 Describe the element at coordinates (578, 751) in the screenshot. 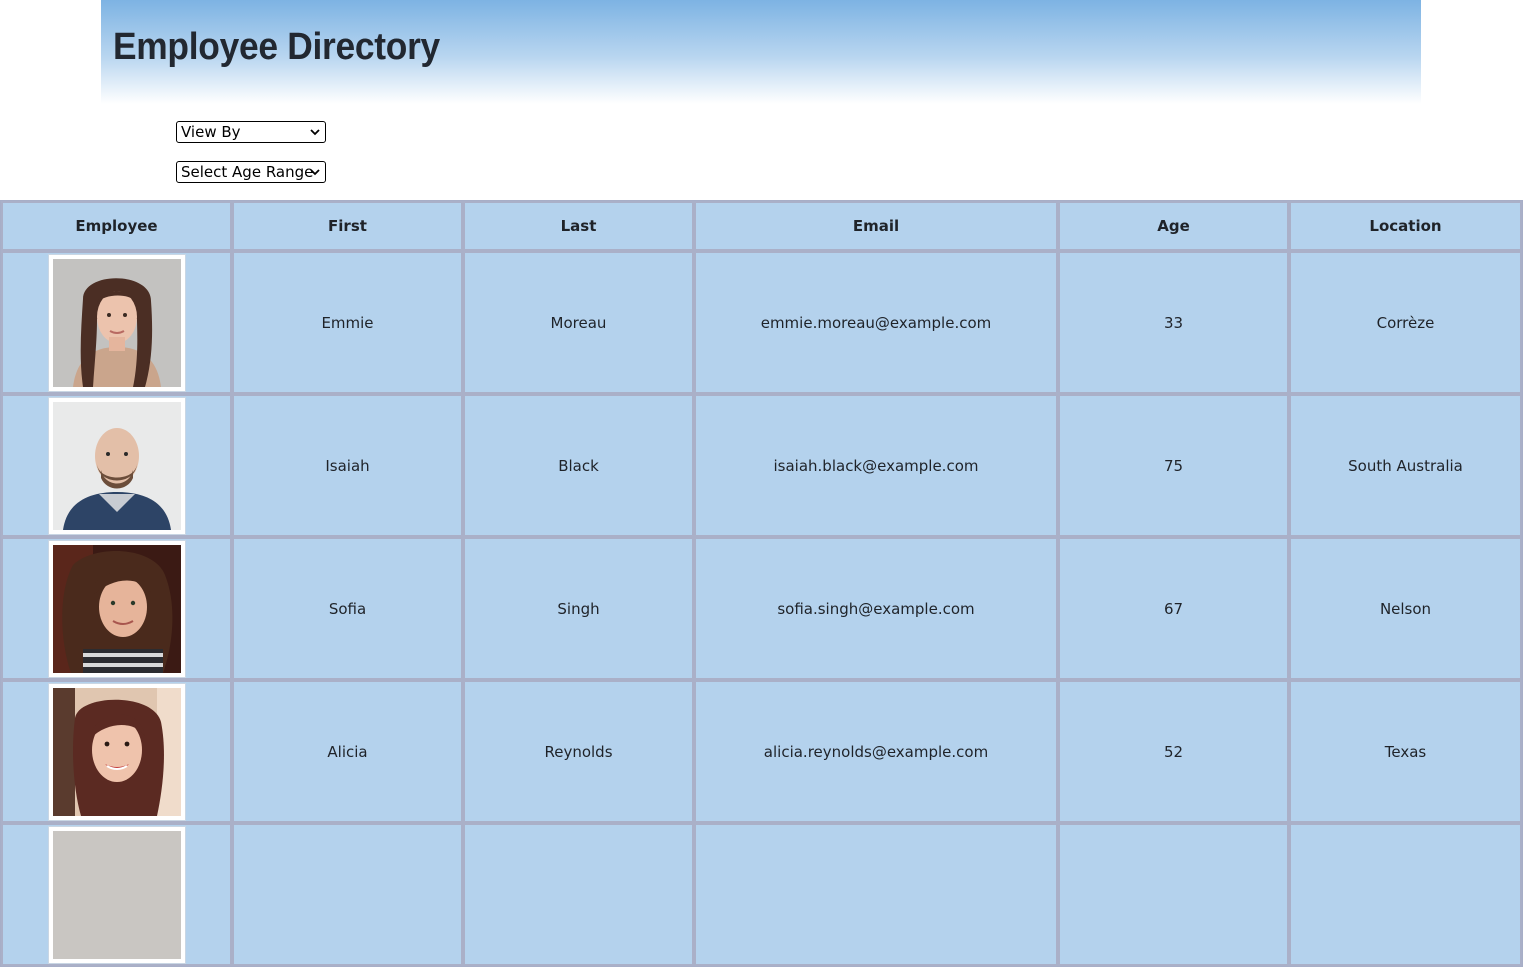

I see `last-name-cell: Reynolds` at that location.